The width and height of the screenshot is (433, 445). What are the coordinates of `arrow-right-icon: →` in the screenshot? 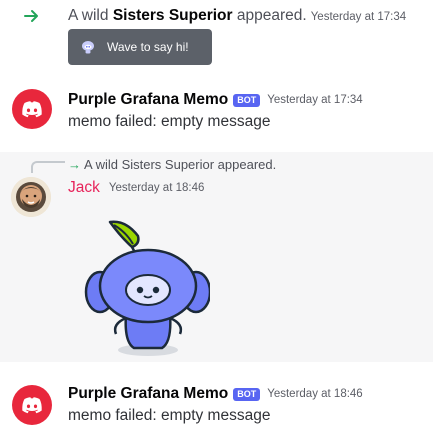 It's located at (74, 164).